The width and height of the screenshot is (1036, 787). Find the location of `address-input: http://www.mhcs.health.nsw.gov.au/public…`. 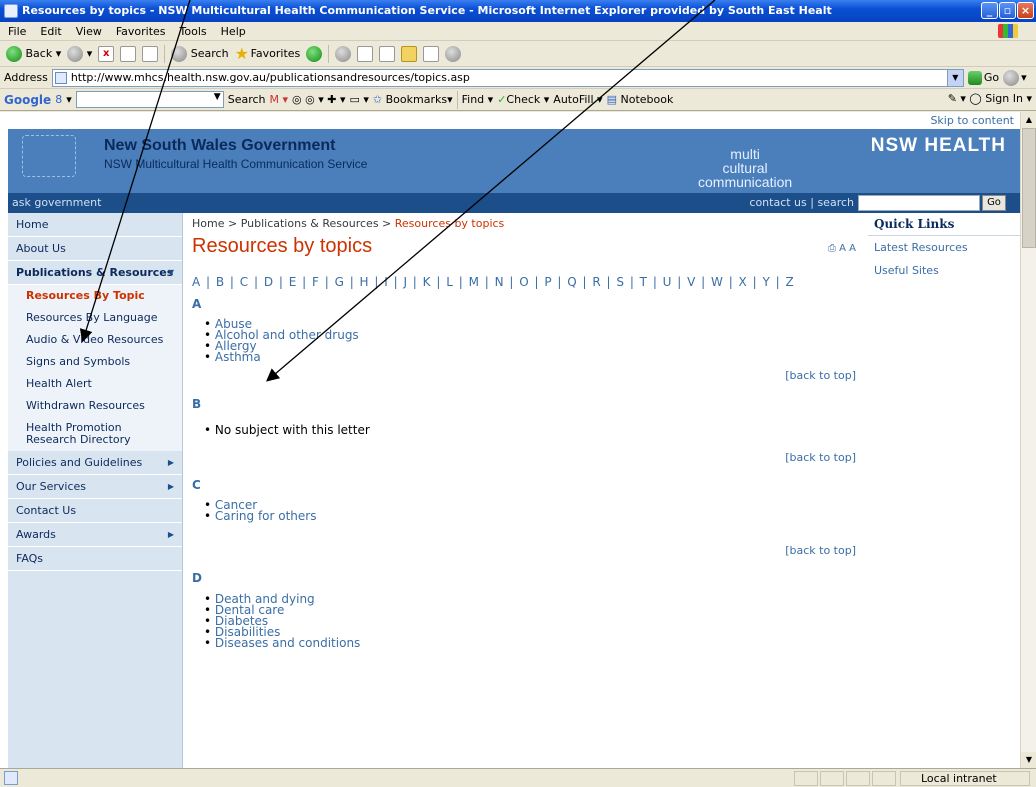

address-input: http://www.mhcs.health.nsw.gov.au/public… is located at coordinates (507, 77).